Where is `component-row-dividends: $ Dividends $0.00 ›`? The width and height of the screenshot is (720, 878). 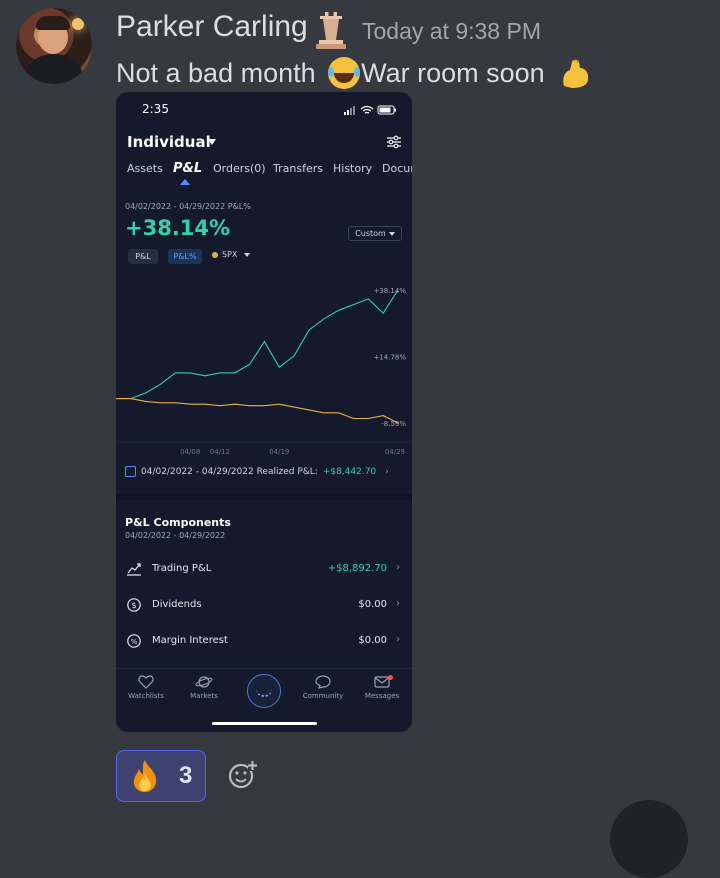 component-row-dividends: $ Dividends $0.00 › is located at coordinates (264, 605).